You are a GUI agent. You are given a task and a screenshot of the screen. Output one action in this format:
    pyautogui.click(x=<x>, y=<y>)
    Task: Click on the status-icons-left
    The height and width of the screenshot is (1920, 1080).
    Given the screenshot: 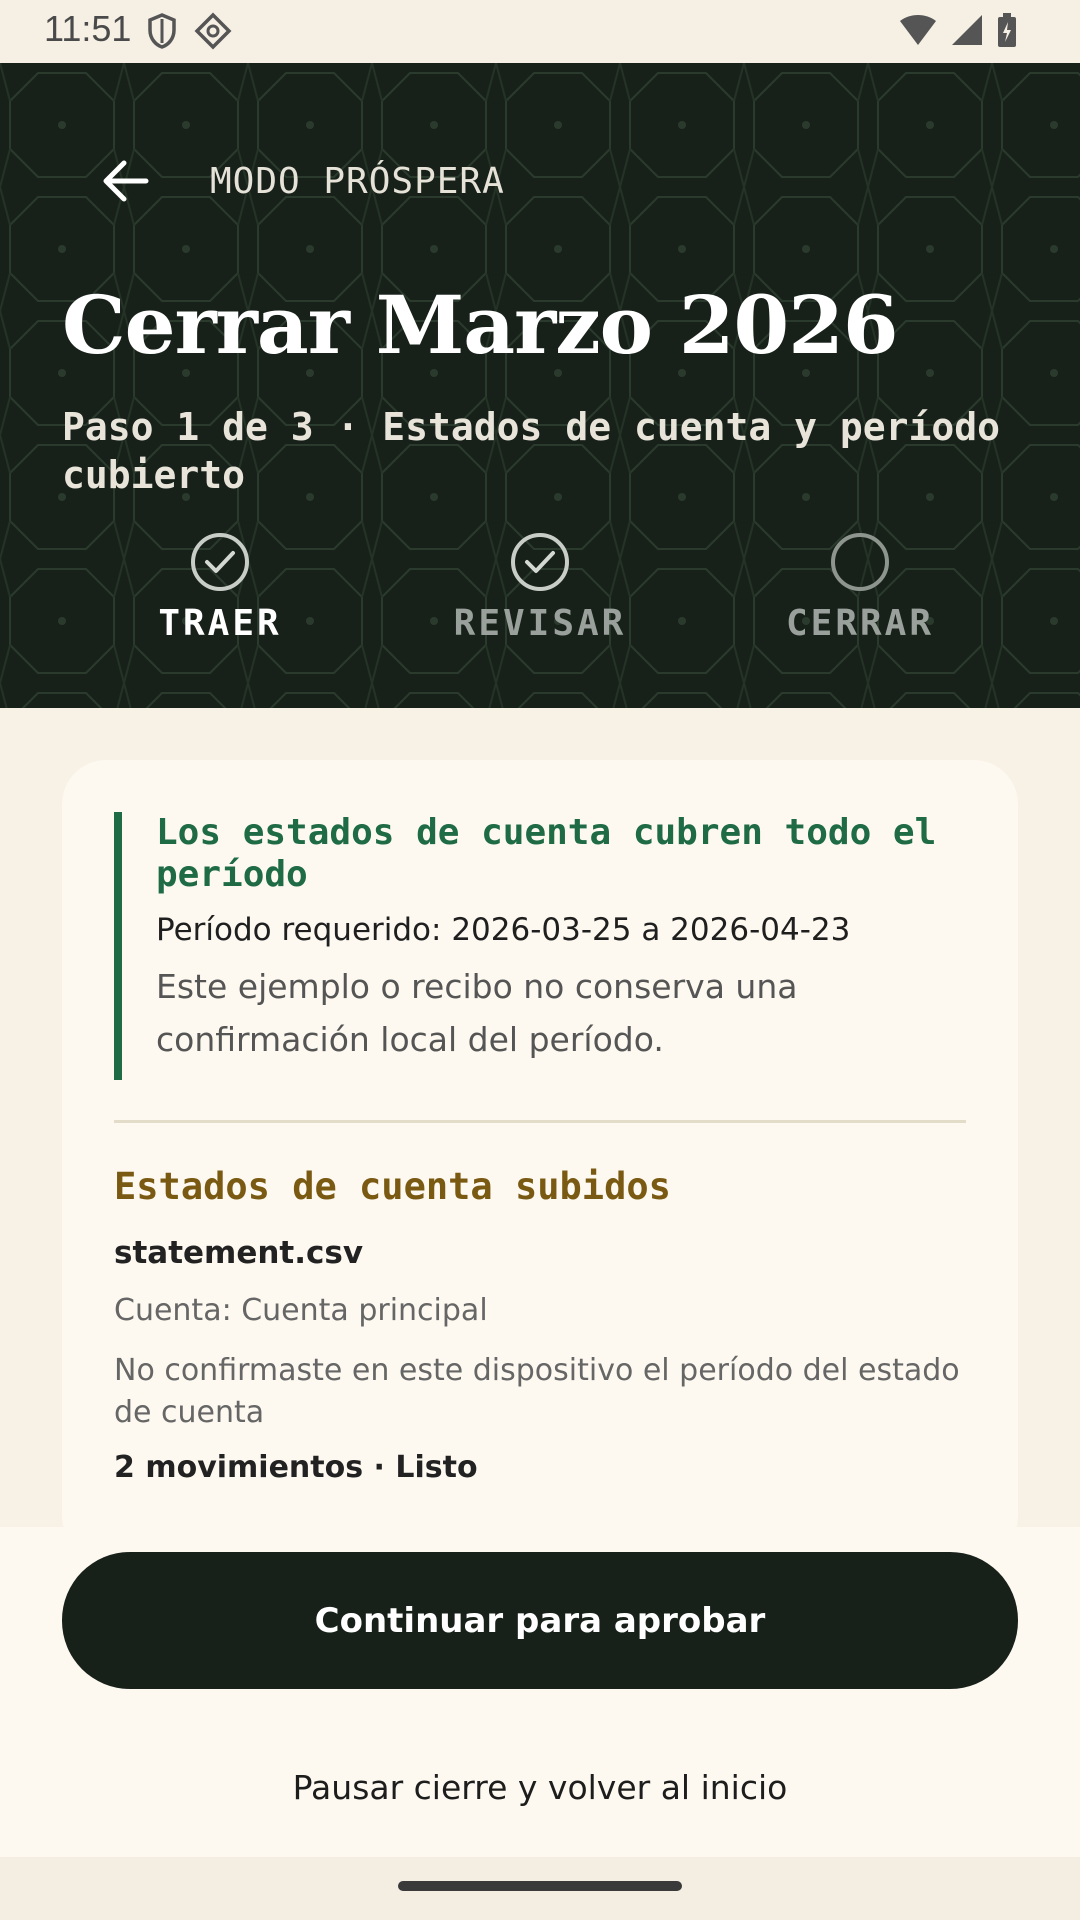 What is the action you would take?
    pyautogui.click(x=189, y=33)
    